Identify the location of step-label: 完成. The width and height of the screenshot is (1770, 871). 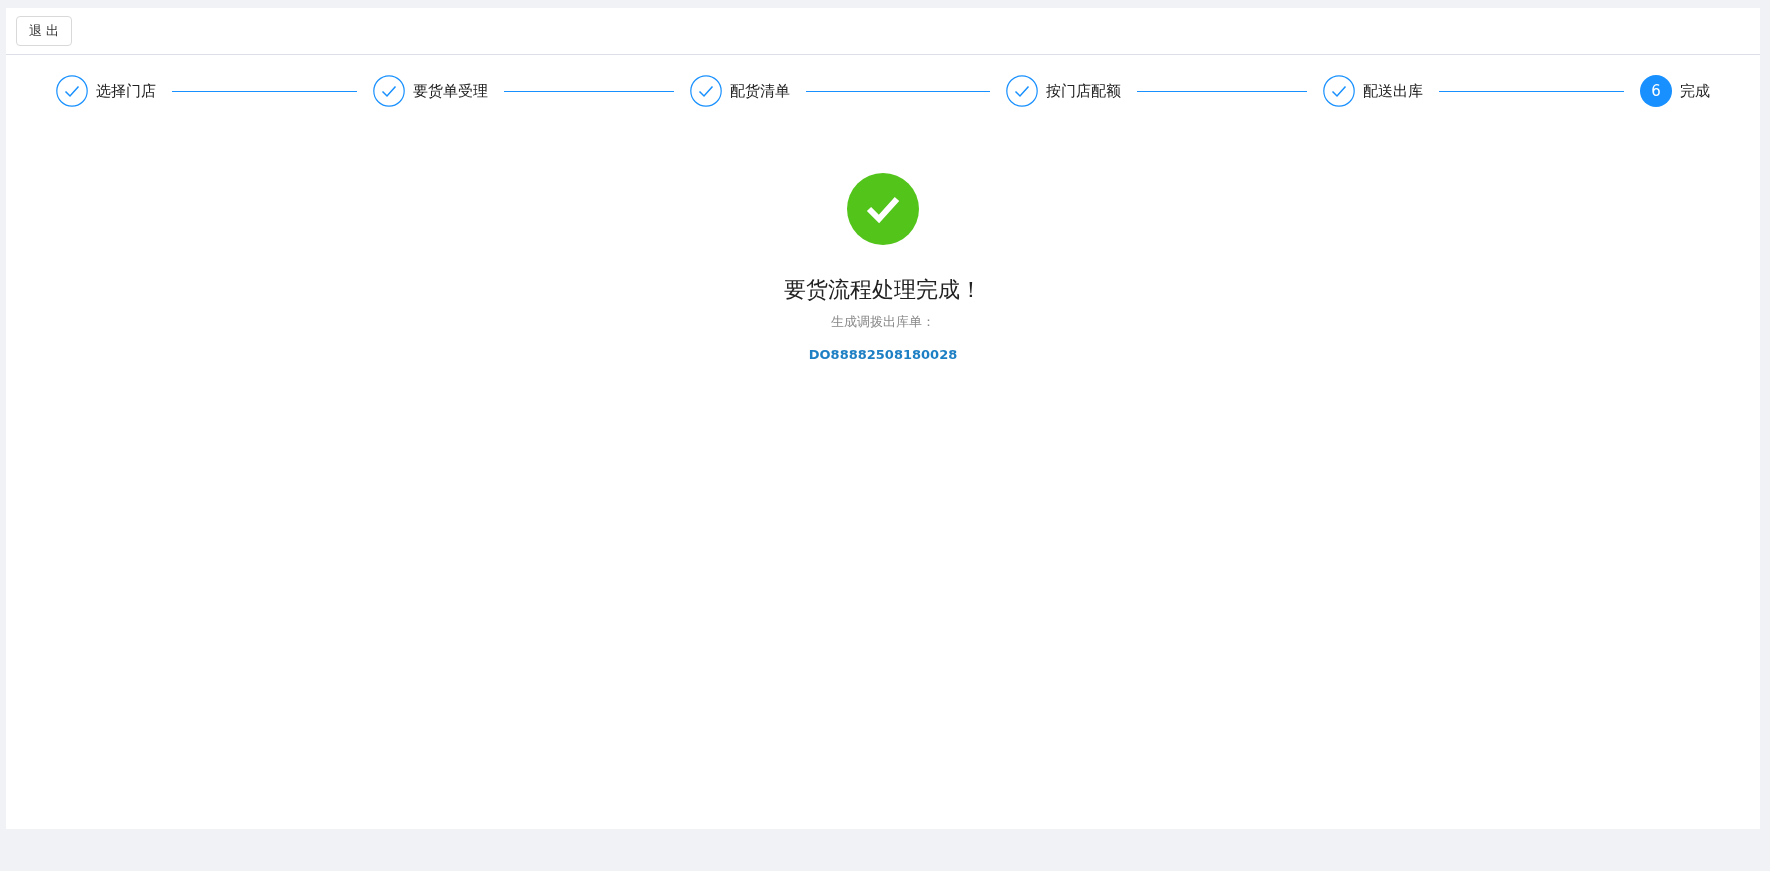
(1695, 91).